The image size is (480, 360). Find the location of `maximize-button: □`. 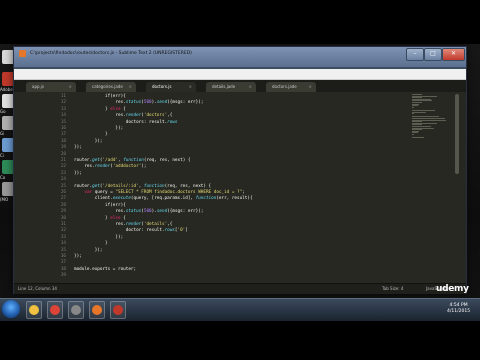

maximize-button: □ is located at coordinates (433, 54).